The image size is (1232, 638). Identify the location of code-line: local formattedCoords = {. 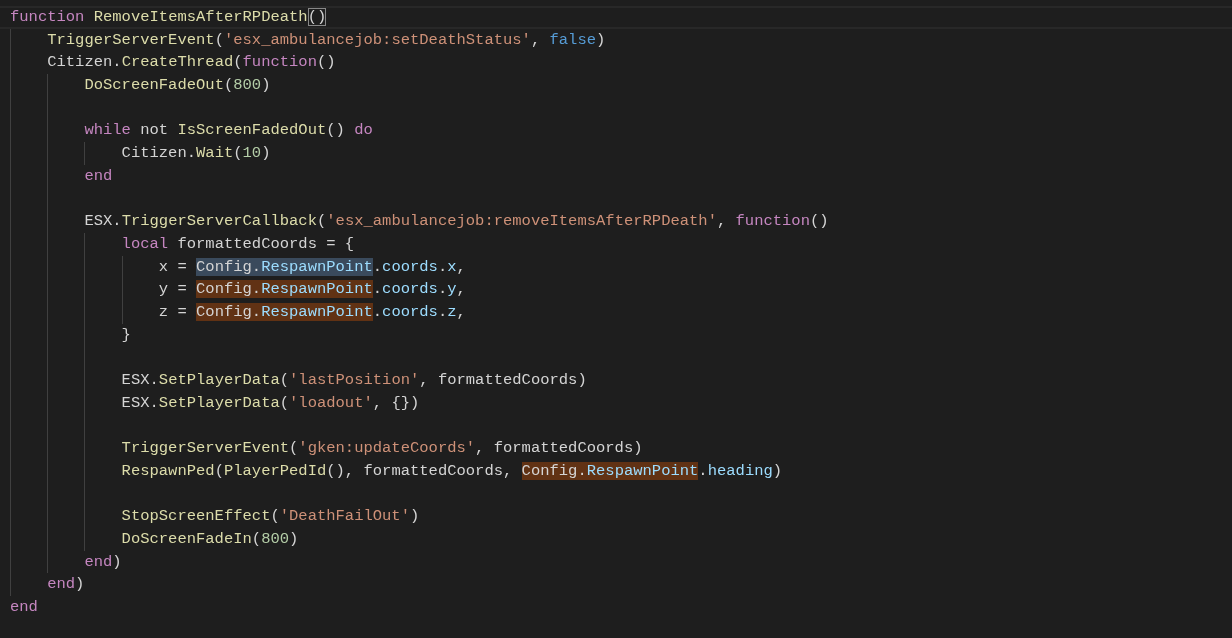
(238, 244).